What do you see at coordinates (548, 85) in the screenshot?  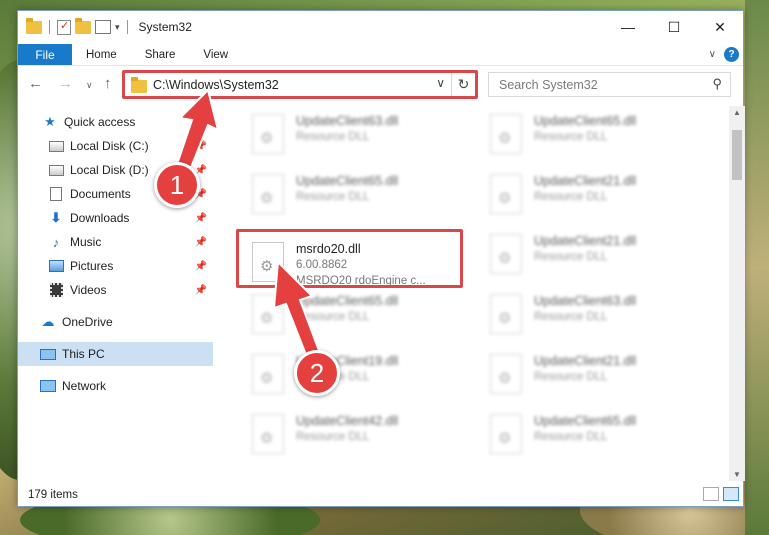 I see `search-placeholder: Search System32` at bounding box center [548, 85].